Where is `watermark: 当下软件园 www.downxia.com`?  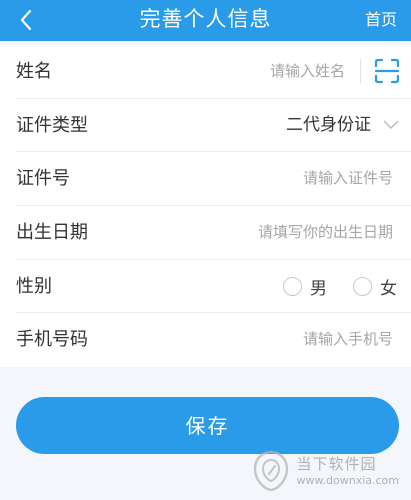
watermark: 当下软件园 www.downxia.com is located at coordinates (325, 471).